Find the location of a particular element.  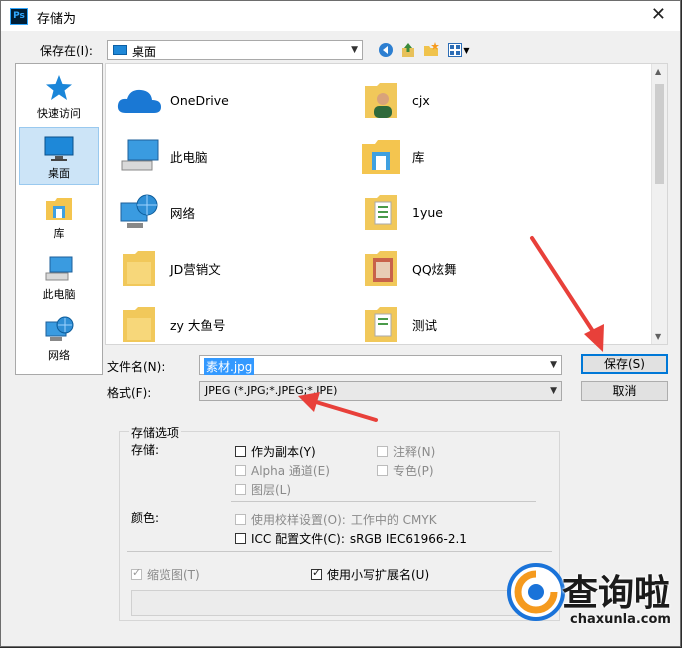

annotation-arrows is located at coordinates (451, 329).